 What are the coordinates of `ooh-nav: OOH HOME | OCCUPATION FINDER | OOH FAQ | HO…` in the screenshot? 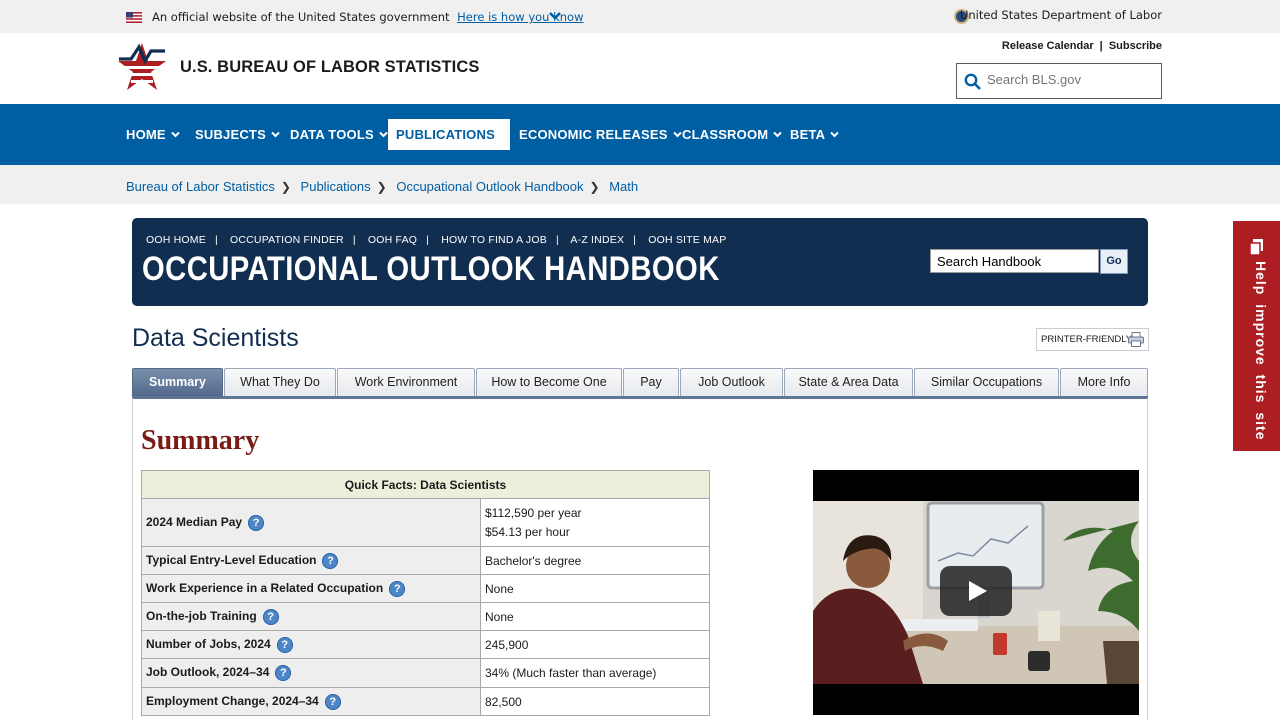 It's located at (436, 240).